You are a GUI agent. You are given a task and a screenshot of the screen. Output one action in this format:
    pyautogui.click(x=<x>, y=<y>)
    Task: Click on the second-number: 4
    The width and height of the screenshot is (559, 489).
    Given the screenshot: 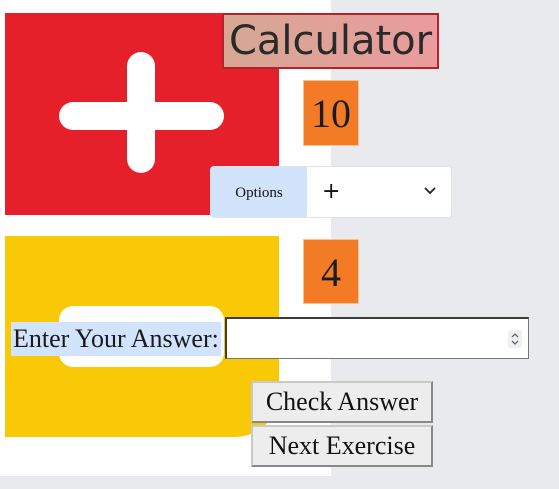 What is the action you would take?
    pyautogui.click(x=331, y=271)
    